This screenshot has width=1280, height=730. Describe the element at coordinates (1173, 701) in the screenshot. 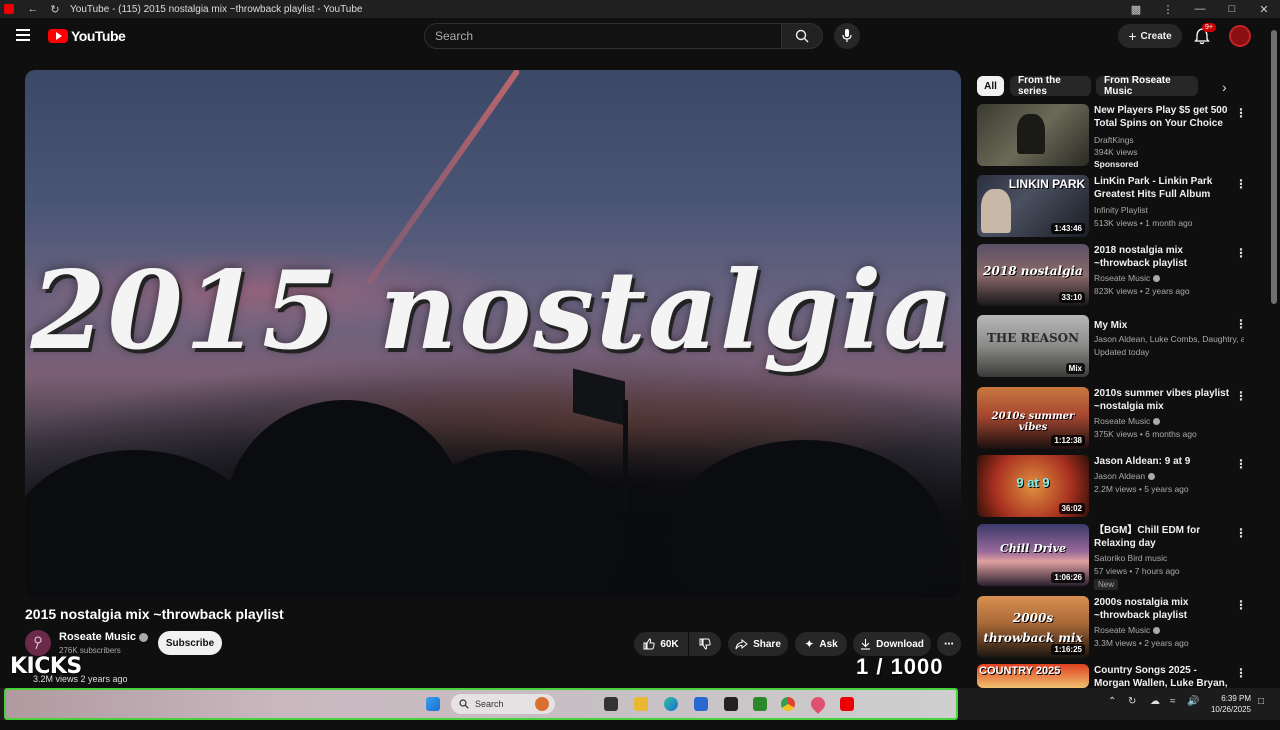

I see `wifi-icon: ≈` at that location.